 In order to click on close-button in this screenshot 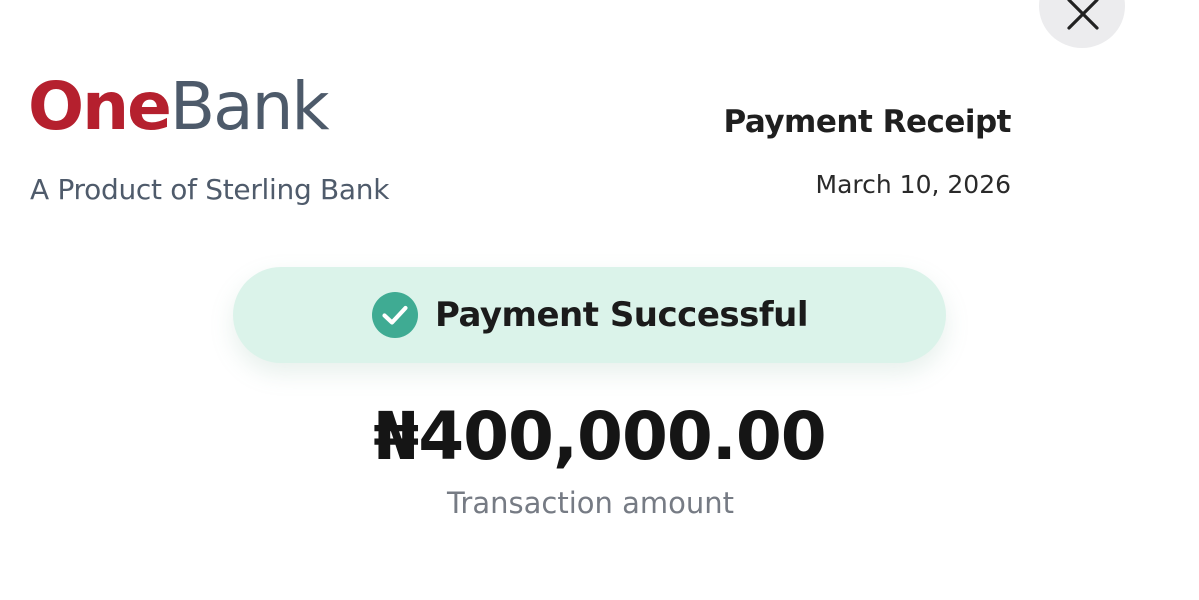, I will do `click(1082, 24)`.